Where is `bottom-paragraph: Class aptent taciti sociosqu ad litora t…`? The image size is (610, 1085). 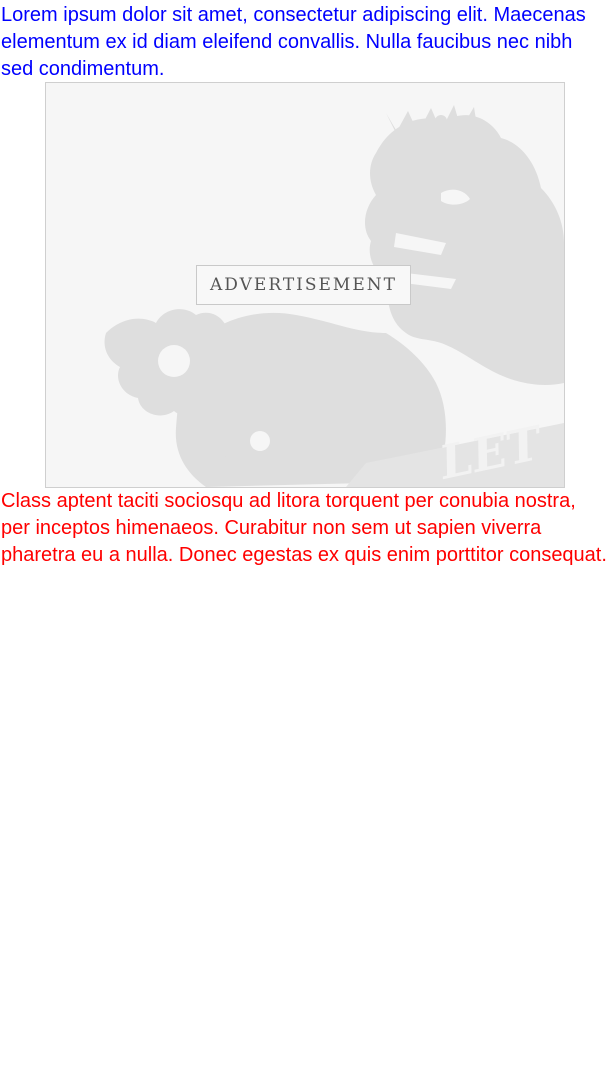
bottom-paragraph: Class aptent taciti sociosqu ad litora t… is located at coordinates (304, 528).